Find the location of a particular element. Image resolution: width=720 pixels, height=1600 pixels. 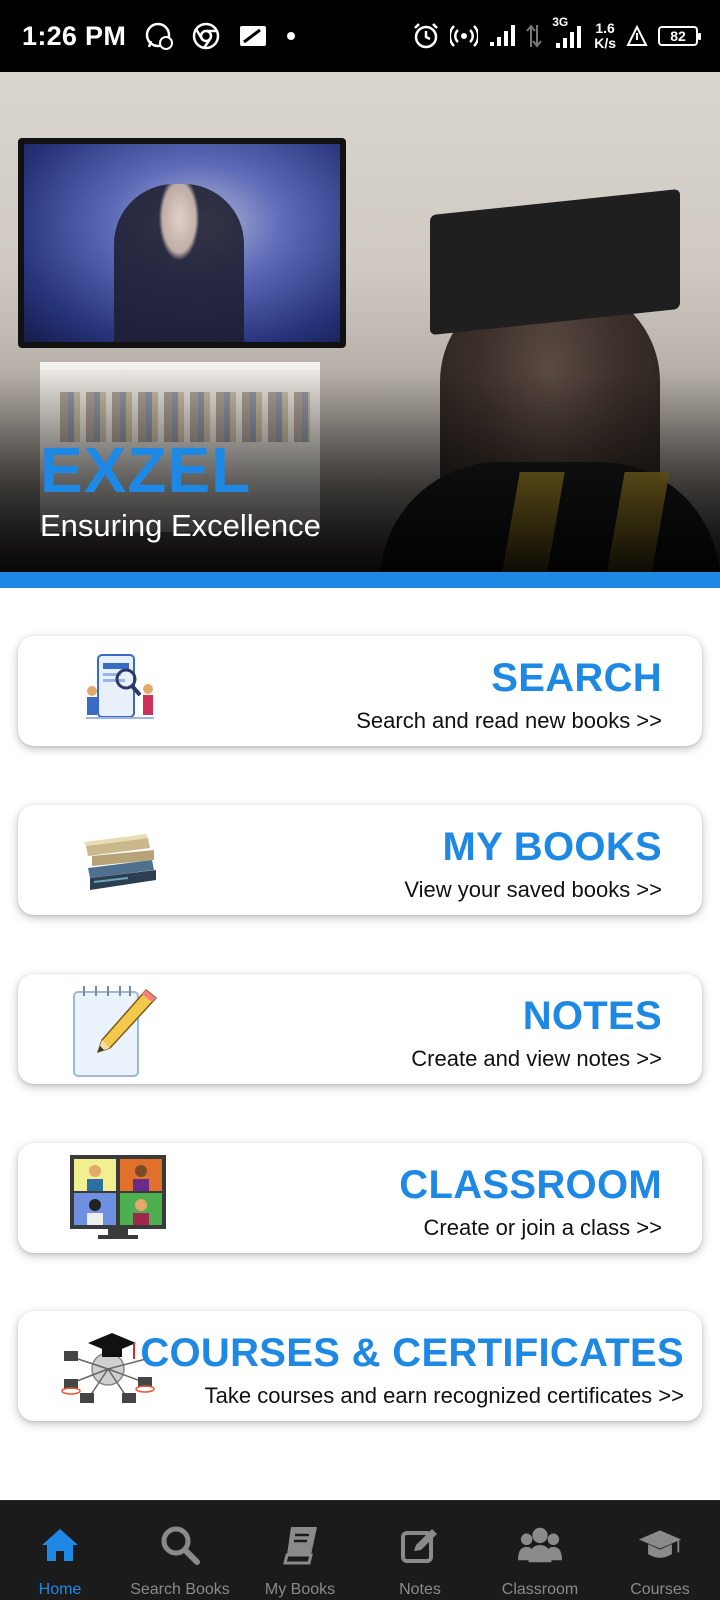

nav-home-label: Home is located at coordinates (60, 1589).